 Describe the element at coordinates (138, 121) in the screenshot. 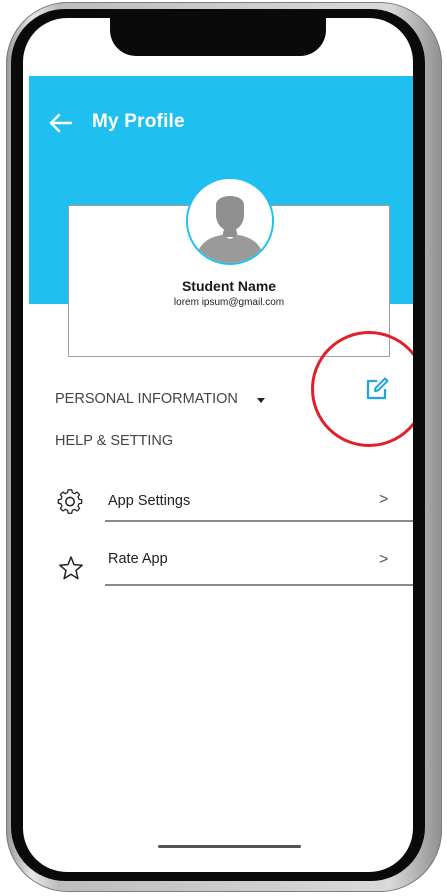

I see `page-title: My Profile` at that location.